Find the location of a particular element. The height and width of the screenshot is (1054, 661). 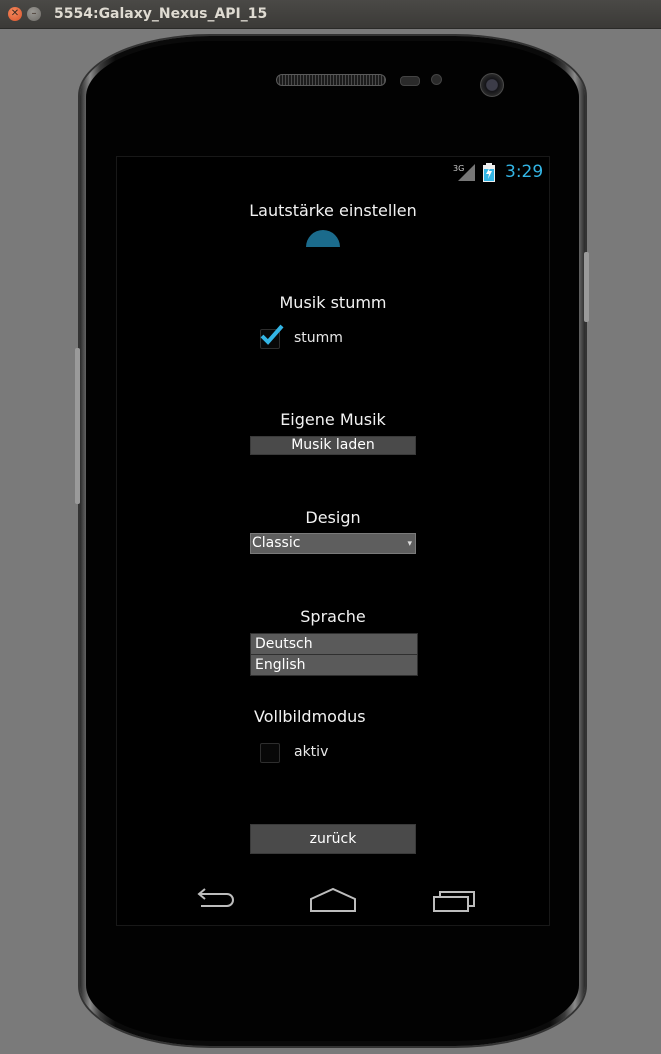

design-select-value: Classic is located at coordinates (276, 543).